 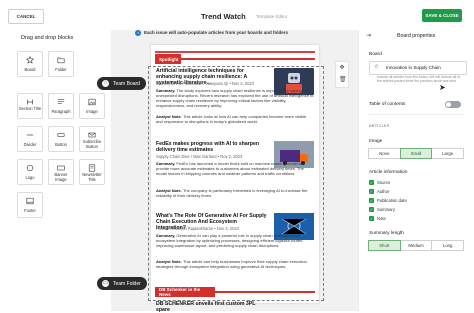 What do you see at coordinates (387, 104) in the screenshot?
I see `toc-label: Table of contents` at bounding box center [387, 104].